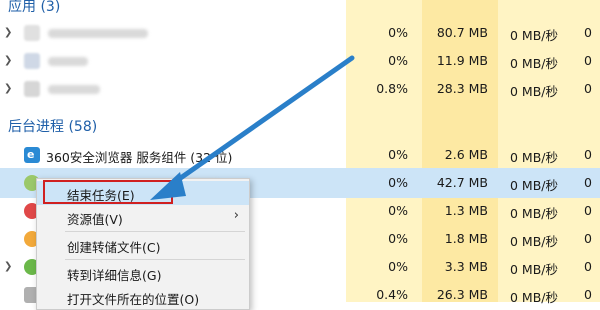 The height and width of the screenshot is (310, 600). I want to click on memory-value: 80.7 MB, so click(462, 32).